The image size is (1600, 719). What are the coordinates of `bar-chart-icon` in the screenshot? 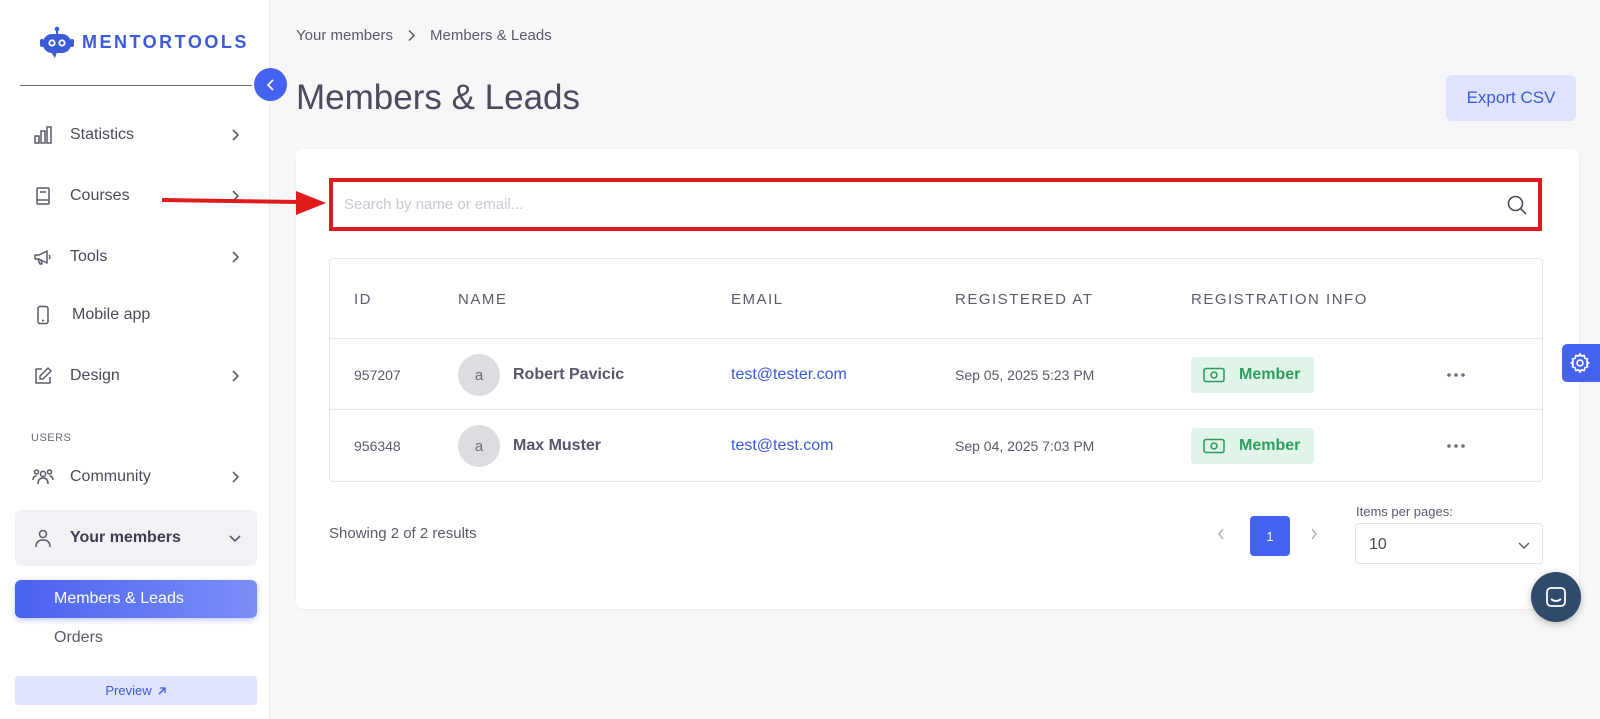 It's located at (43, 135).